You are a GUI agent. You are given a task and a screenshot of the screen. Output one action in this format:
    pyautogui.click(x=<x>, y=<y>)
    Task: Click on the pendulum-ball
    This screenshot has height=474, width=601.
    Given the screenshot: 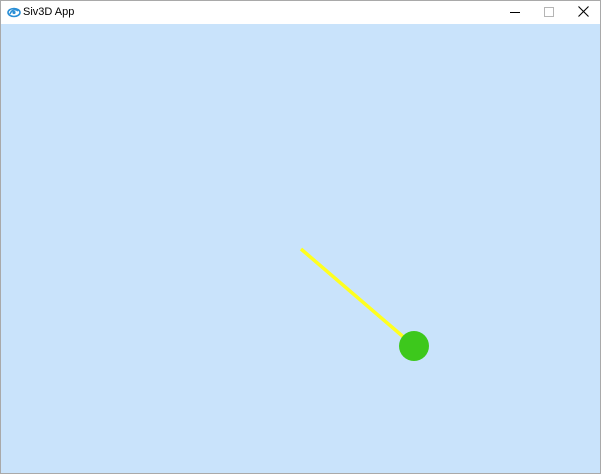 What is the action you would take?
    pyautogui.click(x=414, y=346)
    